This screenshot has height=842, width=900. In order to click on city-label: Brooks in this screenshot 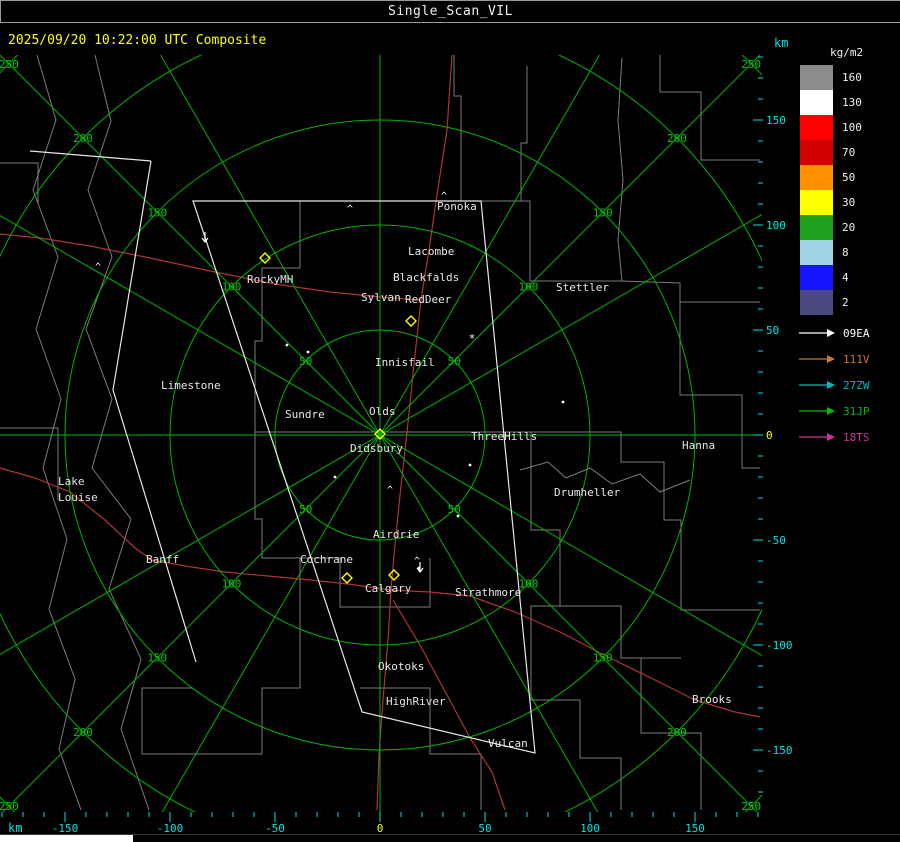, I will do `click(712, 699)`.